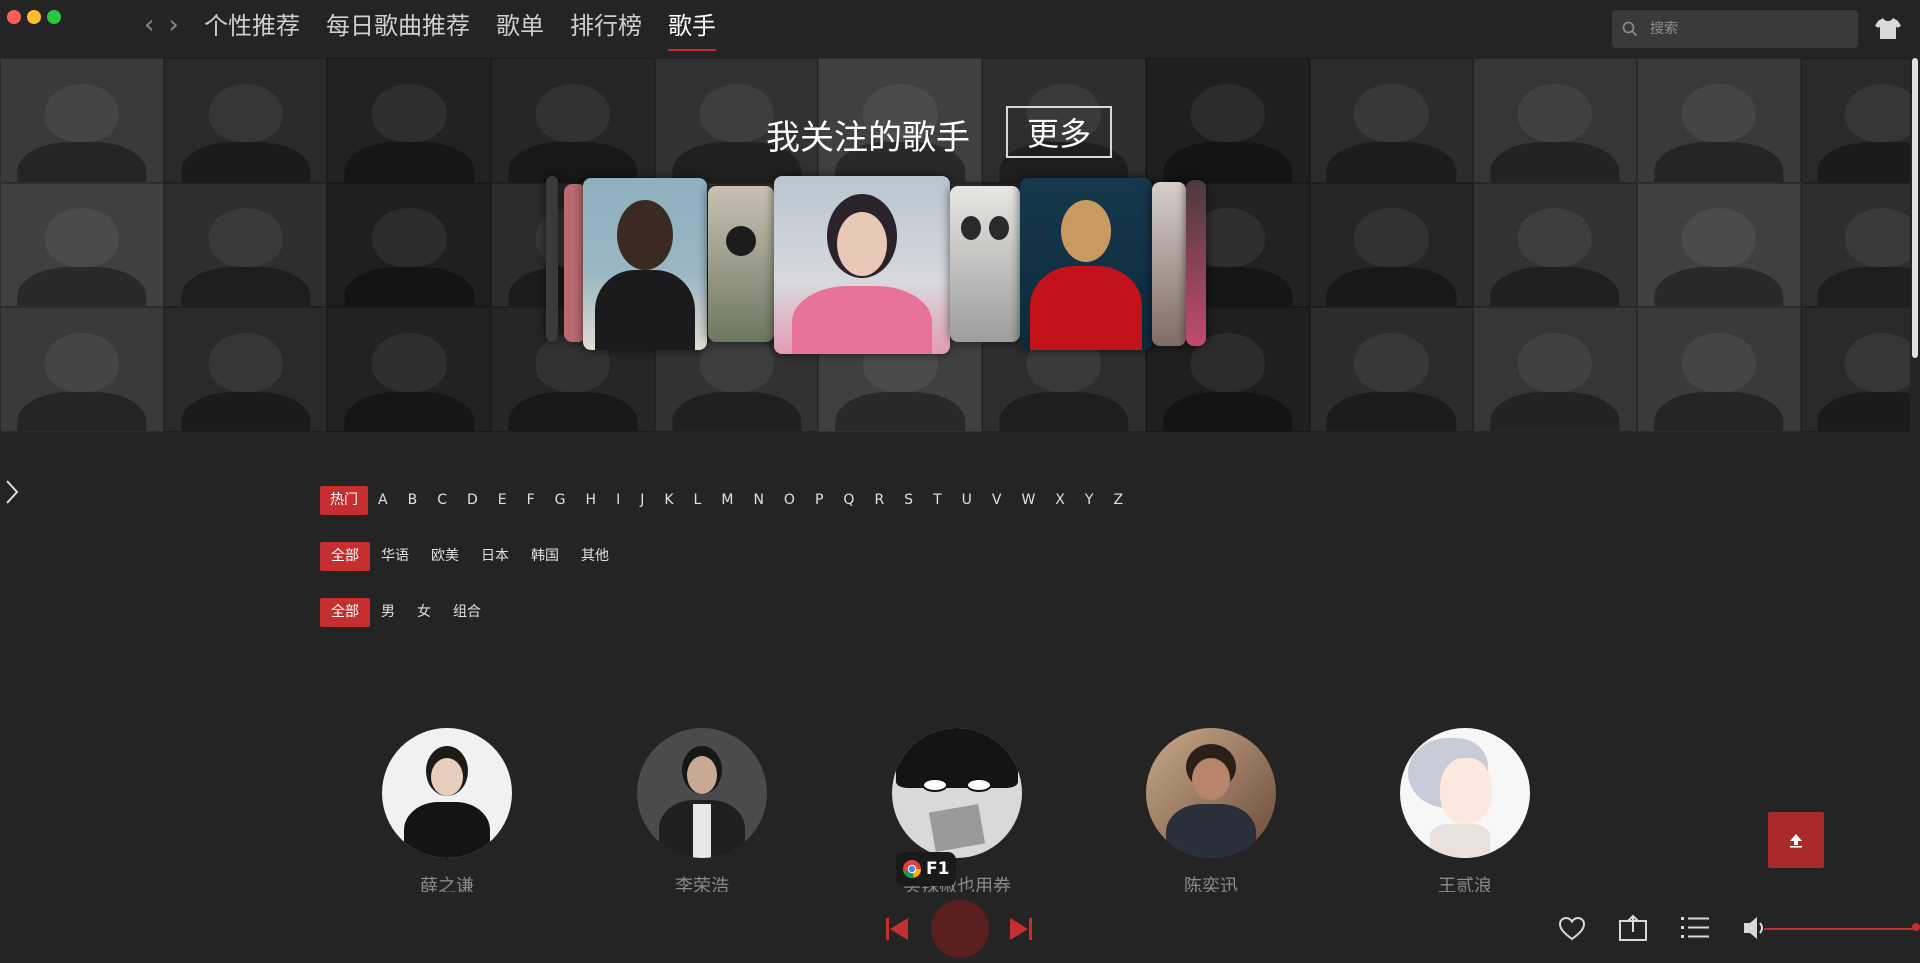 This screenshot has width=1920, height=963. I want to click on region-filter-chip: 华语, so click(395, 556).